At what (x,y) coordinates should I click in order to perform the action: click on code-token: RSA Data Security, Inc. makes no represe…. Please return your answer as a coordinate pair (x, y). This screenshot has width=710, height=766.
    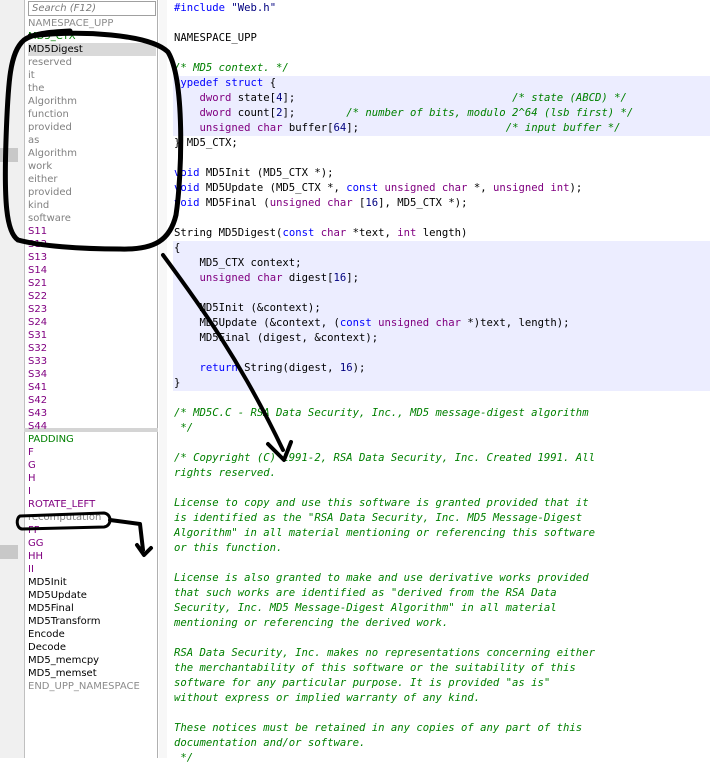
    Looking at the image, I should click on (384, 653).